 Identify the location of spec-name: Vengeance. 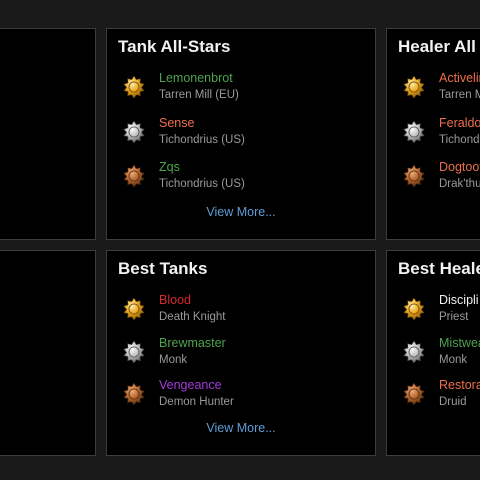
(190, 385).